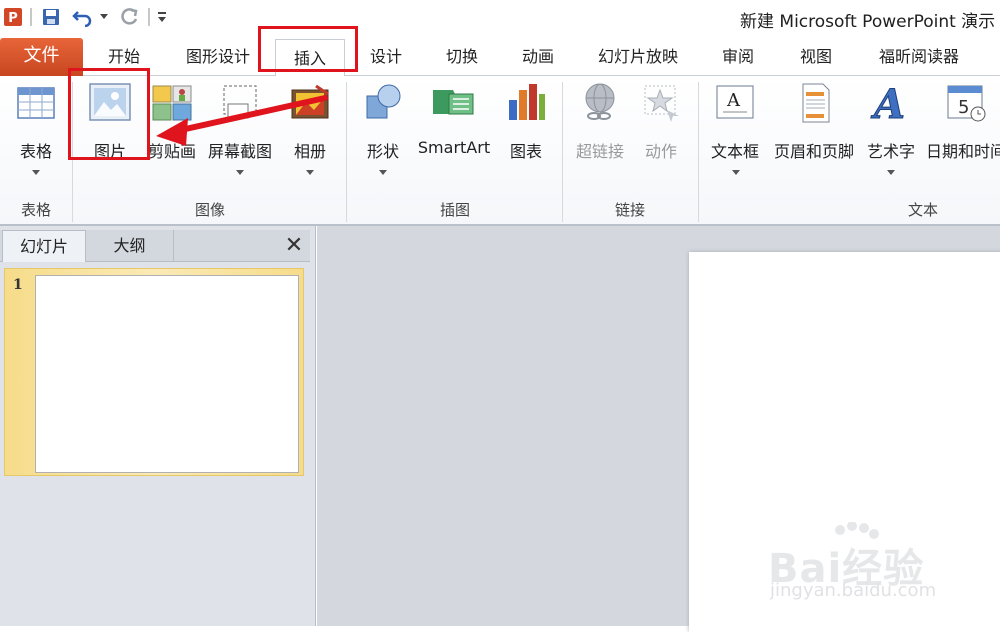  Describe the element at coordinates (167, 374) in the screenshot. I see `slide-thumbnail` at that location.